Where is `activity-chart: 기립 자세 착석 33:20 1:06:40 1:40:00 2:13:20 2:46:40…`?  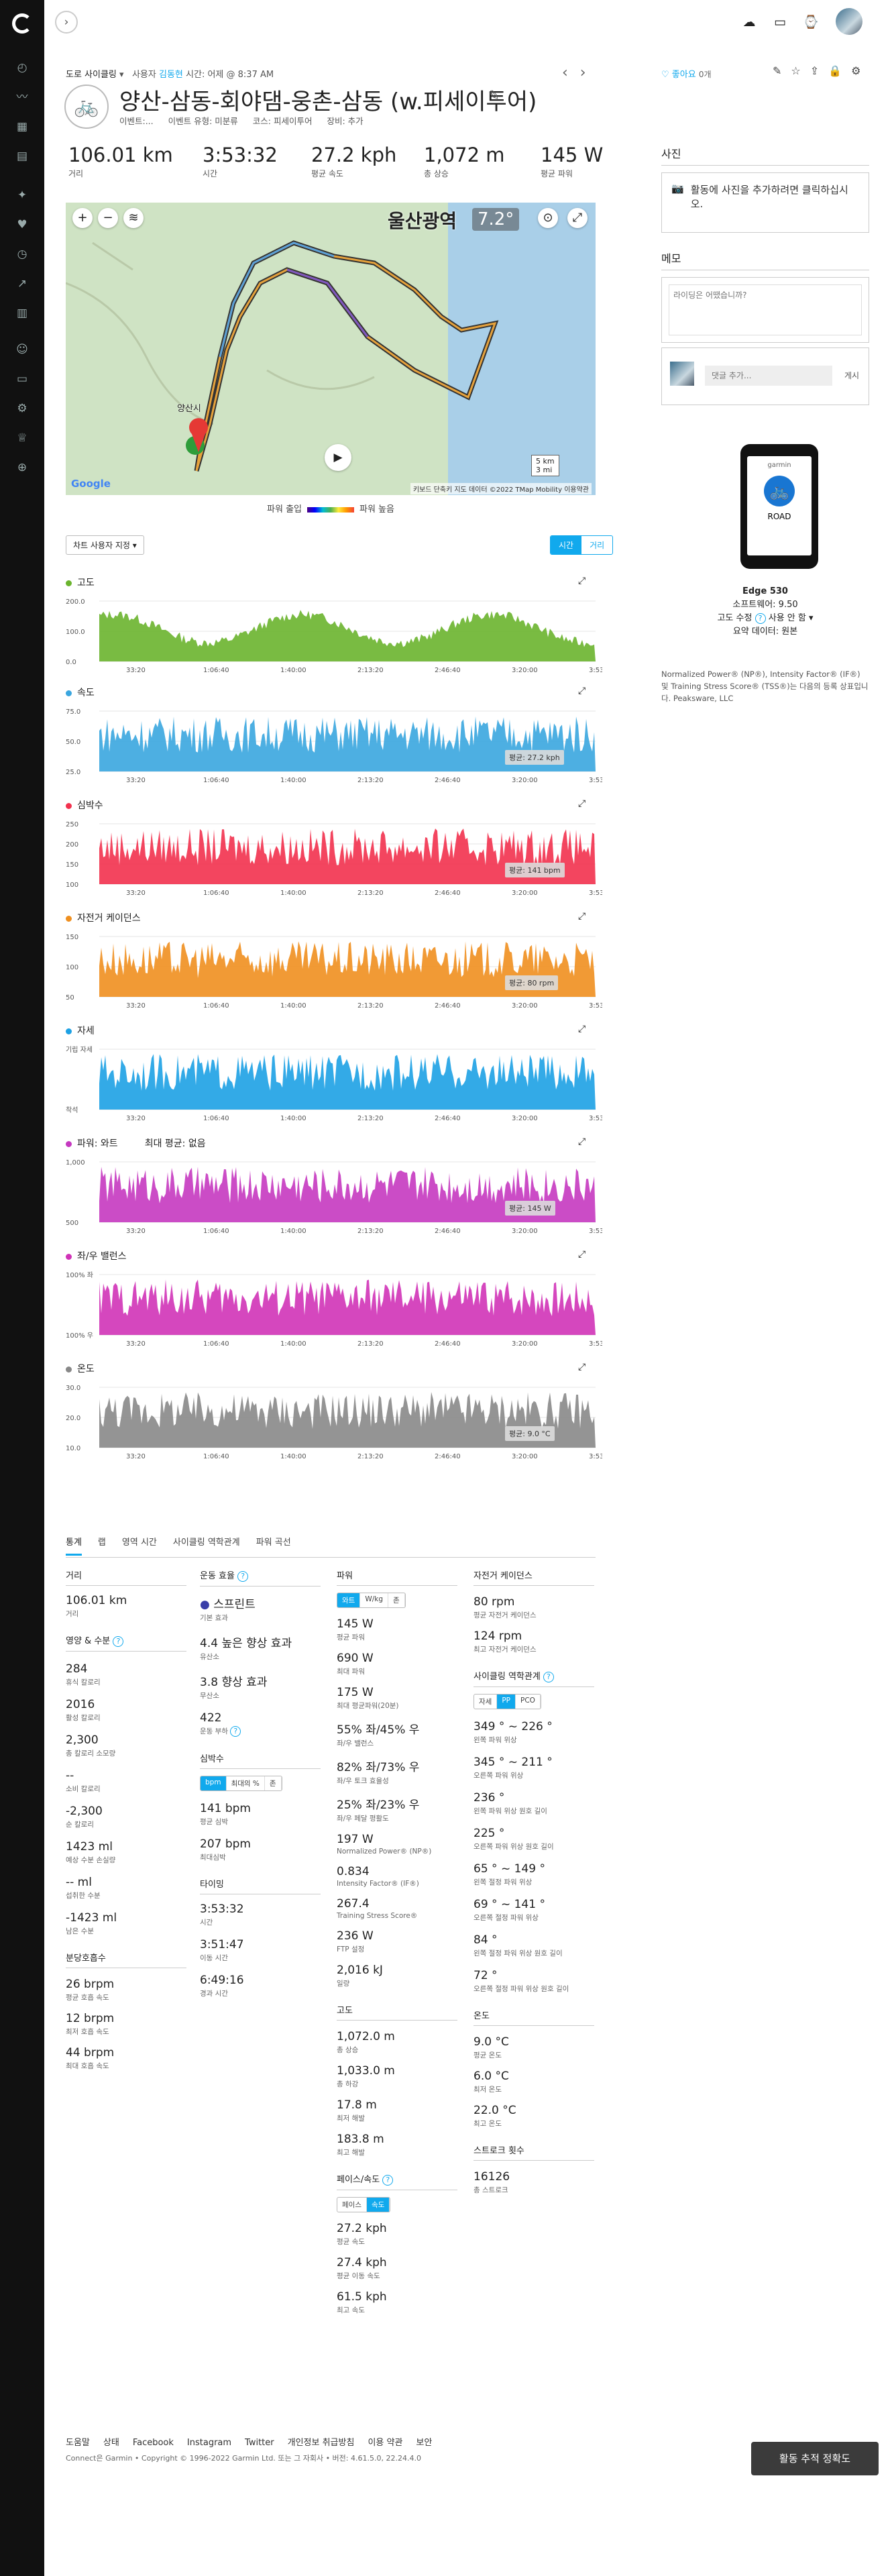 activity-chart: 기립 자세 착석 33:20 1:06:40 1:40:00 2:13:20 2:46:40… is located at coordinates (340, 1082).